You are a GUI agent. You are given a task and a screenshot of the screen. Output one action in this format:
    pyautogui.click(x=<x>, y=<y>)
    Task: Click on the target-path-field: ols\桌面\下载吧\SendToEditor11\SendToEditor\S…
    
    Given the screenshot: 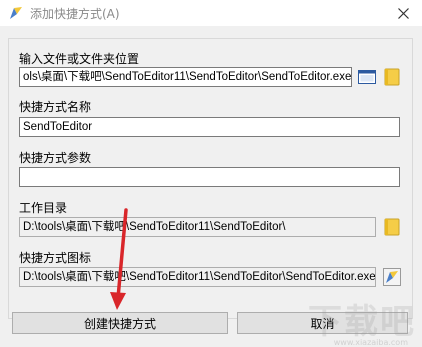 What is the action you would take?
    pyautogui.click(x=185, y=77)
    